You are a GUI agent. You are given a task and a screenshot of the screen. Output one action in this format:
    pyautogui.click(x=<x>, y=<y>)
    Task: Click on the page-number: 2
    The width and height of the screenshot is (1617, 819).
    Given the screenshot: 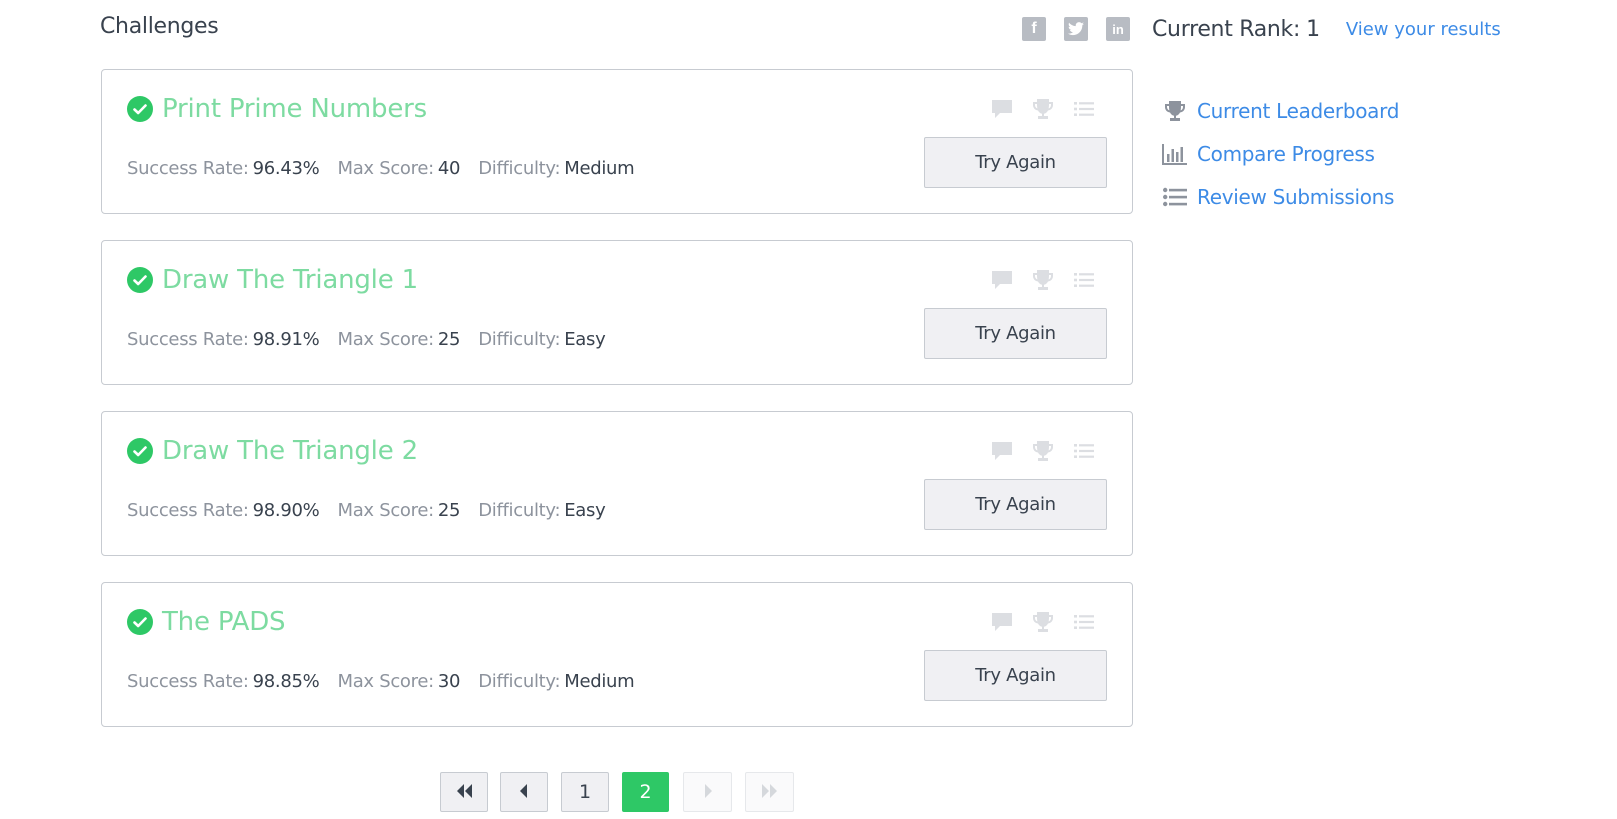 What is the action you would take?
    pyautogui.click(x=645, y=792)
    